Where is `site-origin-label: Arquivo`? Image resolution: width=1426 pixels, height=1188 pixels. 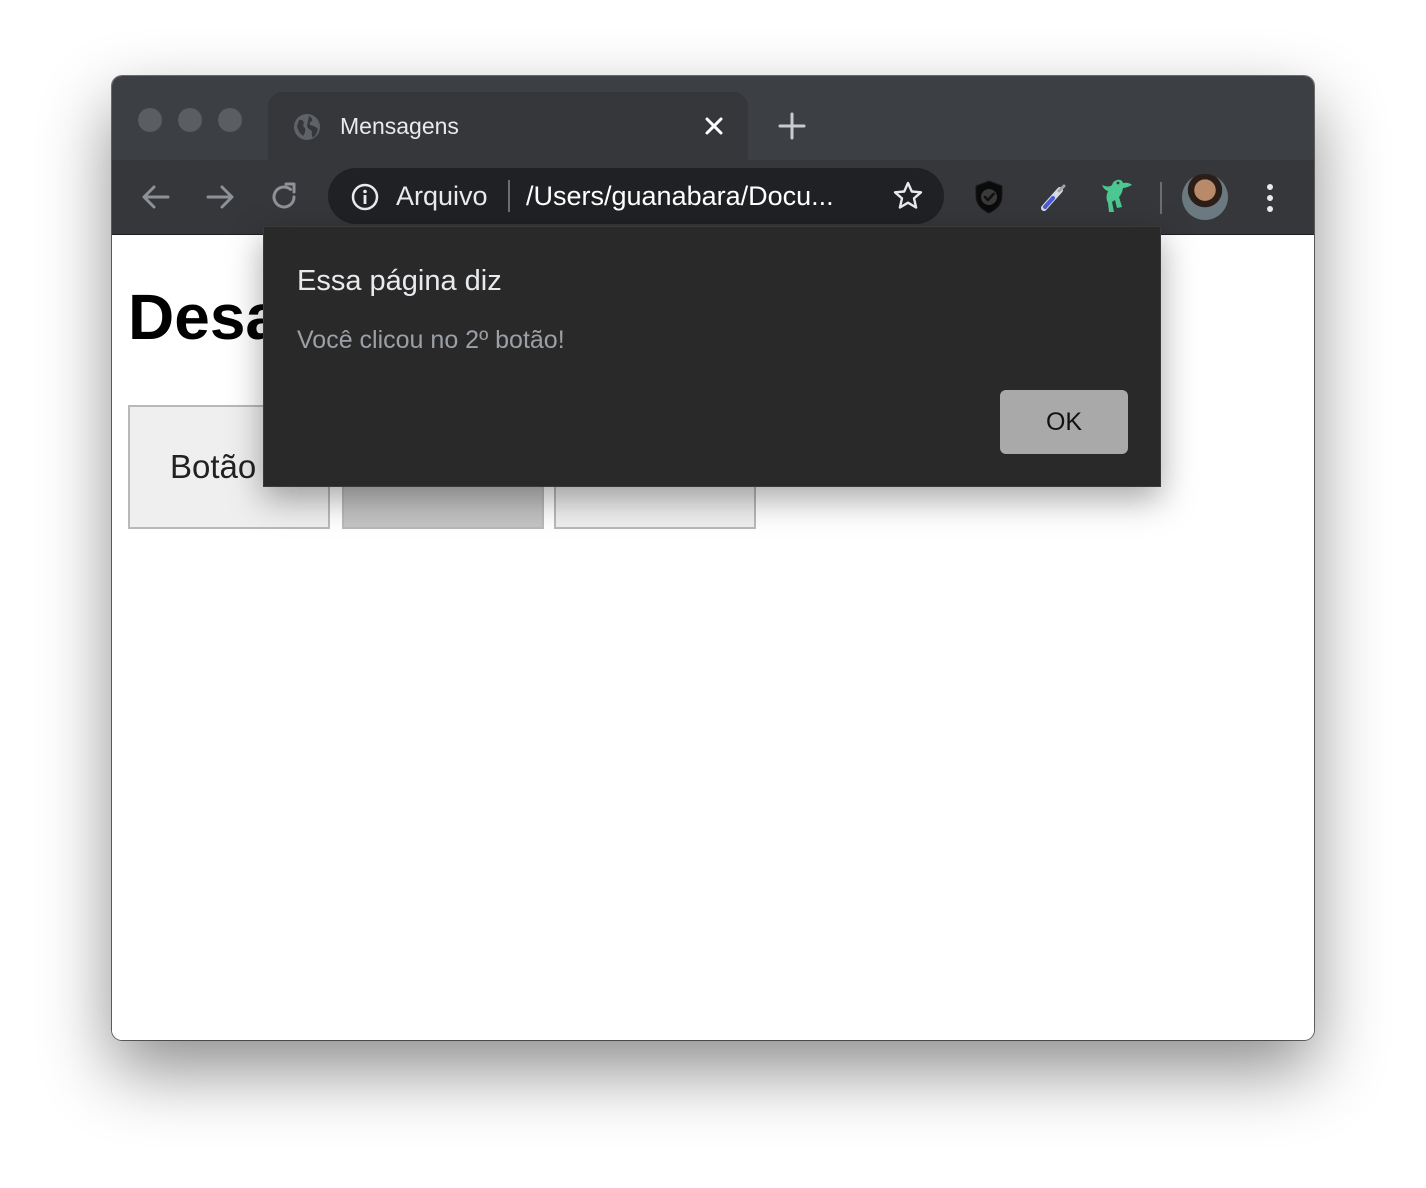 site-origin-label: Arquivo is located at coordinates (442, 196).